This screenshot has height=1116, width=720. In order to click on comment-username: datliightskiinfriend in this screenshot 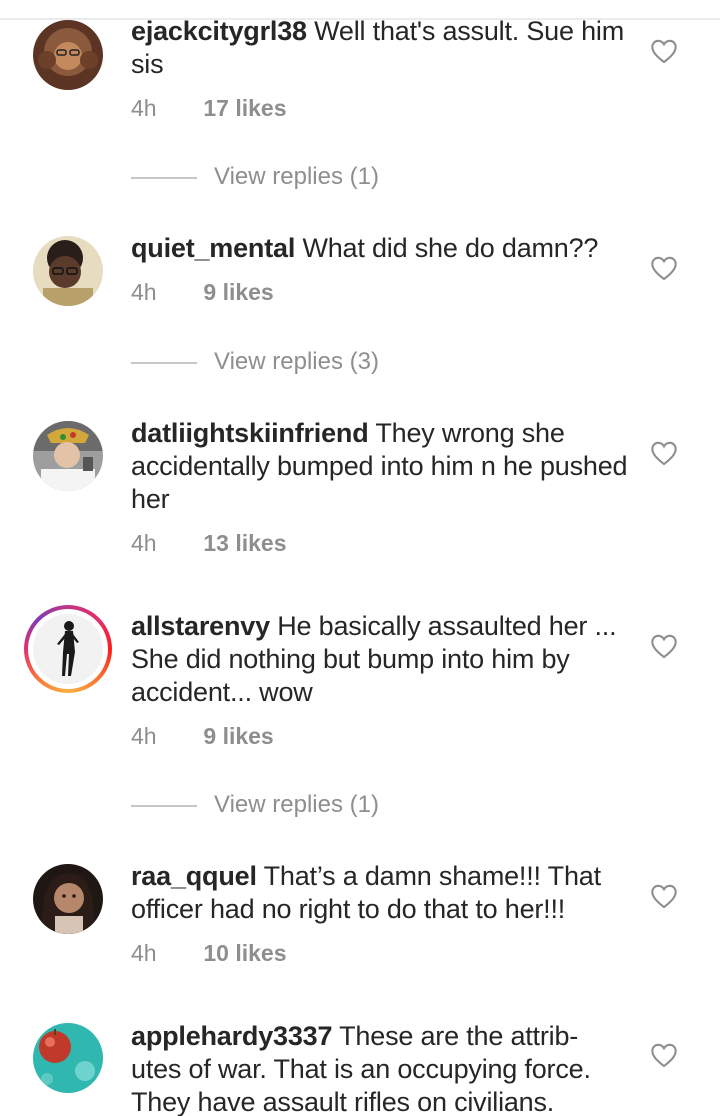, I will do `click(250, 433)`.